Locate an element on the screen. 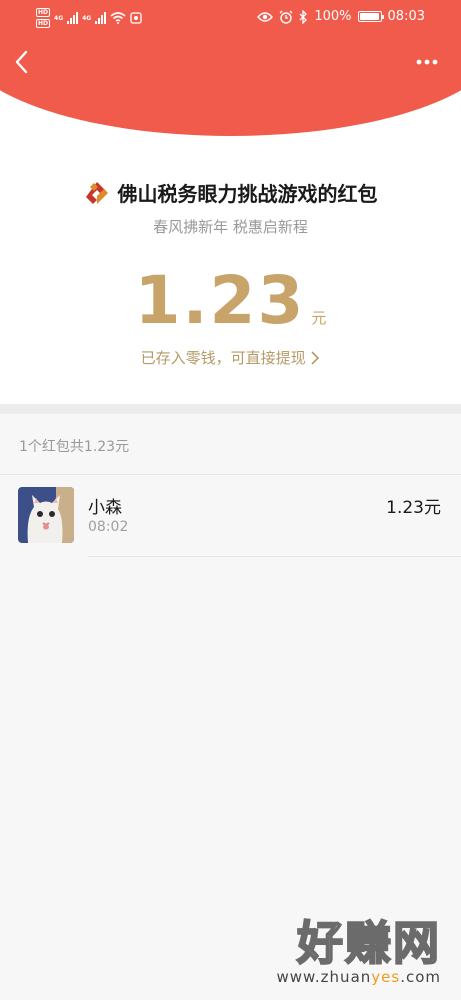 This screenshot has width=461, height=1000. withdraw-link: 已存入零钱，可直接提现 is located at coordinates (230, 357).